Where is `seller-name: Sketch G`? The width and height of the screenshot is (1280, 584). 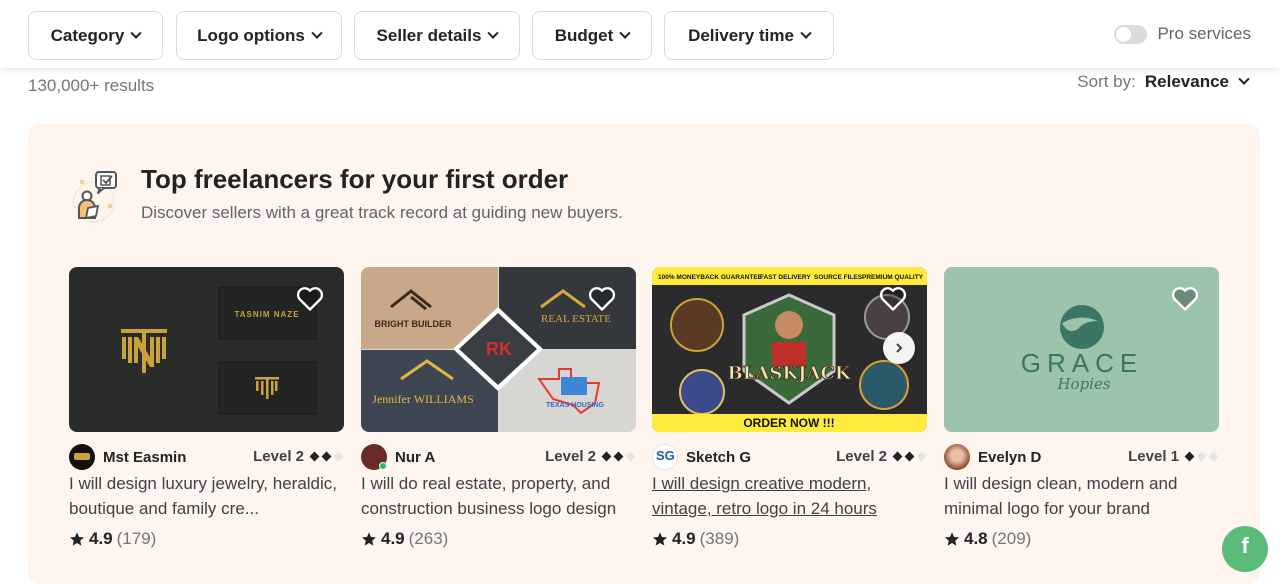 seller-name: Sketch G is located at coordinates (718, 457).